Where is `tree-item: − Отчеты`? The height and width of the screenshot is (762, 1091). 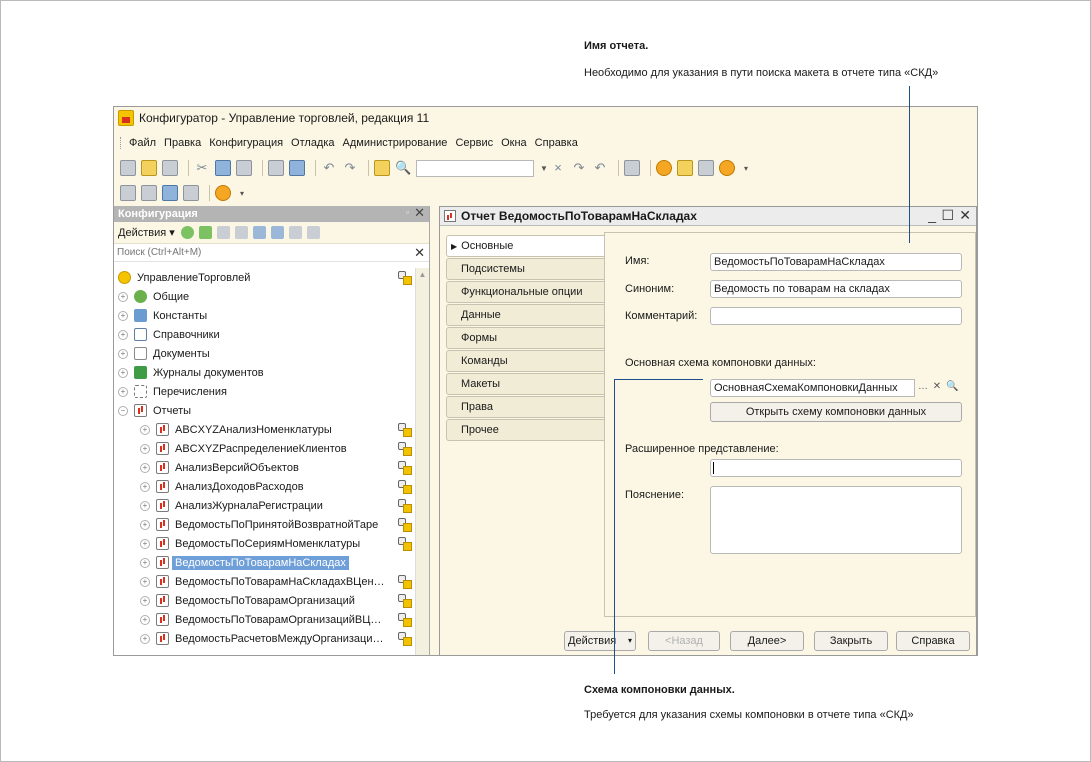
tree-item: − Отчеты is located at coordinates (265, 410).